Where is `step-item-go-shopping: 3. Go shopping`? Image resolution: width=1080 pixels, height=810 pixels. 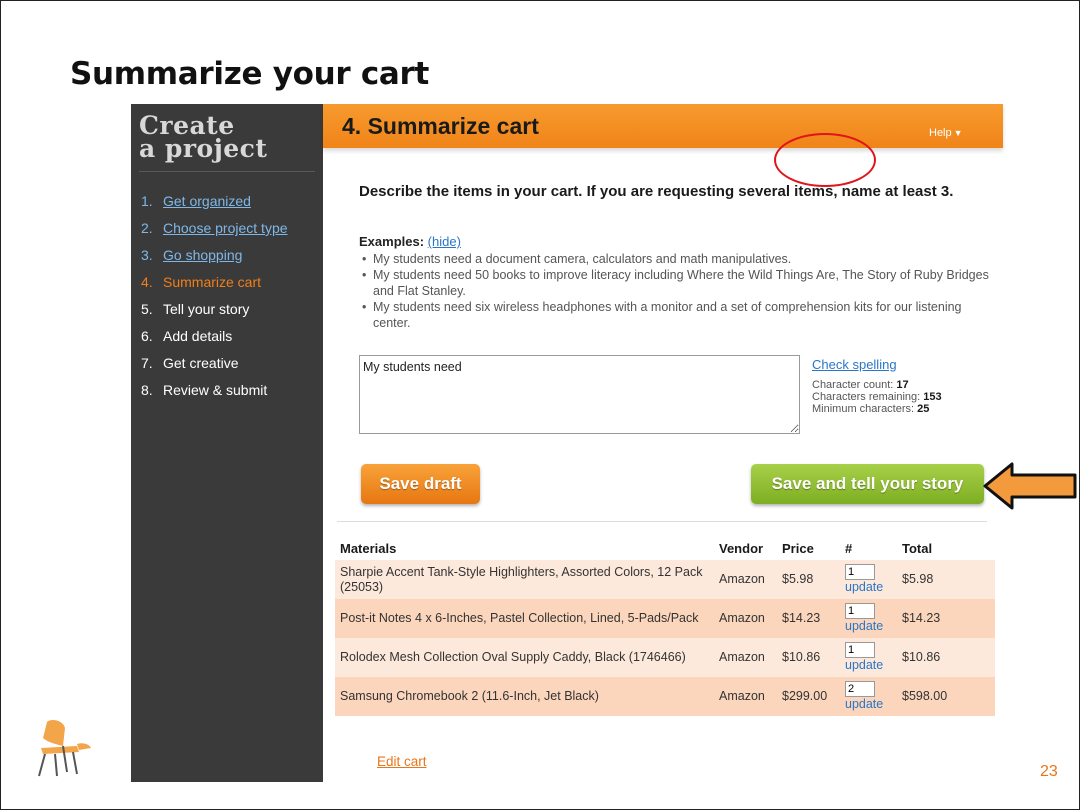 step-item-go-shopping: 3. Go shopping is located at coordinates (214, 255).